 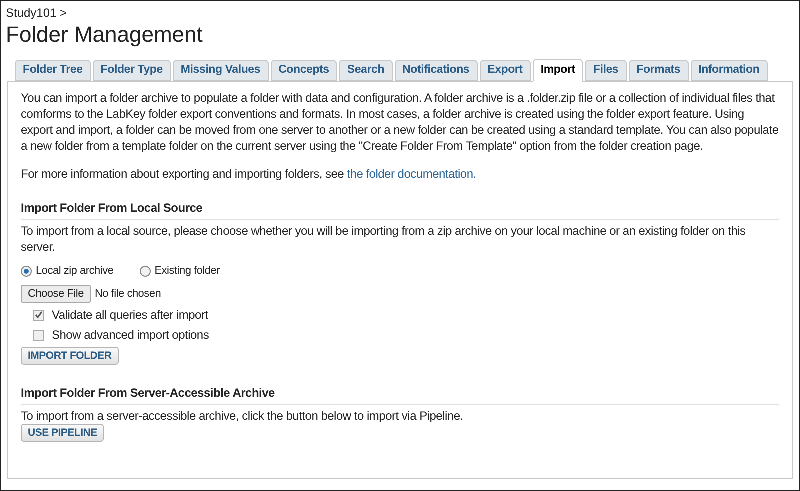 I want to click on breadcrumb: Study101 >, so click(x=400, y=13).